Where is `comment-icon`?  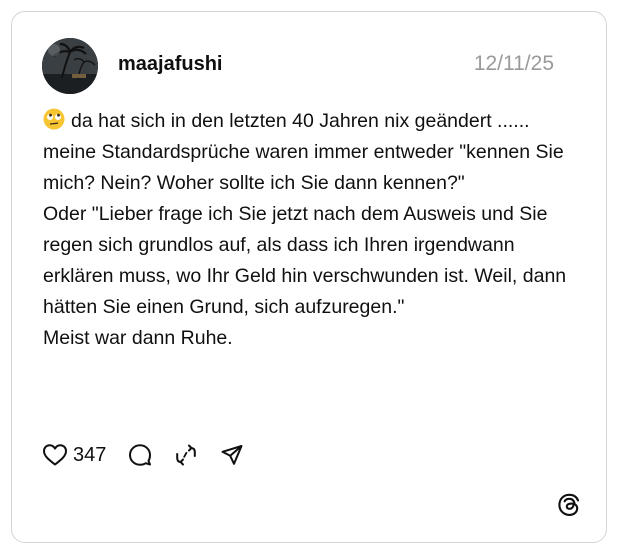 comment-icon is located at coordinates (140, 455).